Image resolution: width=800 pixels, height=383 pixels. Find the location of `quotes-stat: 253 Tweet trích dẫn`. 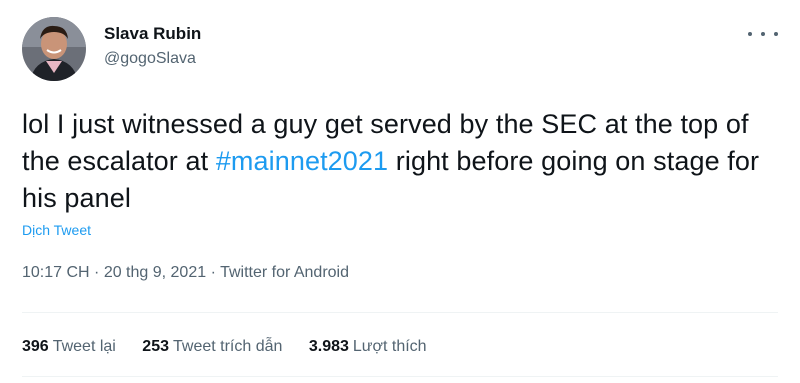

quotes-stat: 253 Tweet trích dẫn is located at coordinates (212, 347).